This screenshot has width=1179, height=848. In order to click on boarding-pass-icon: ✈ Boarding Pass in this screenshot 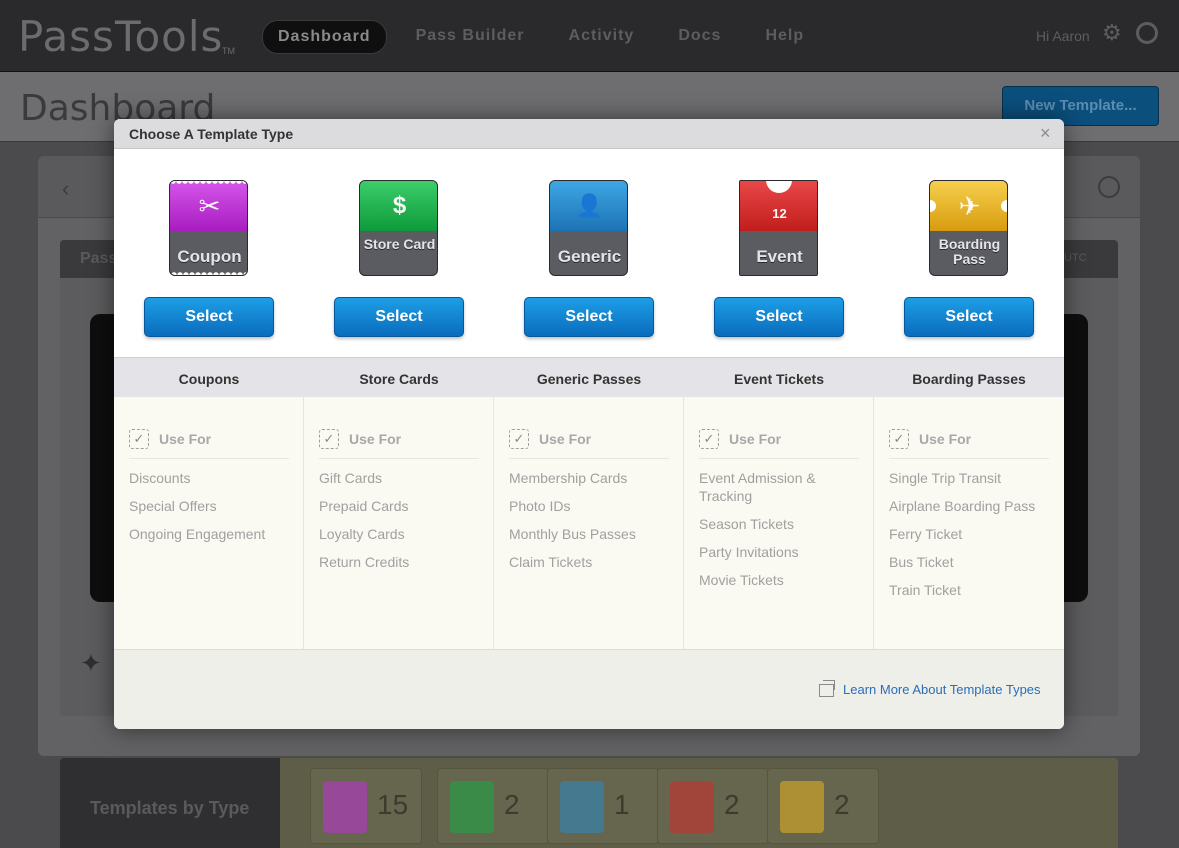, I will do `click(968, 228)`.